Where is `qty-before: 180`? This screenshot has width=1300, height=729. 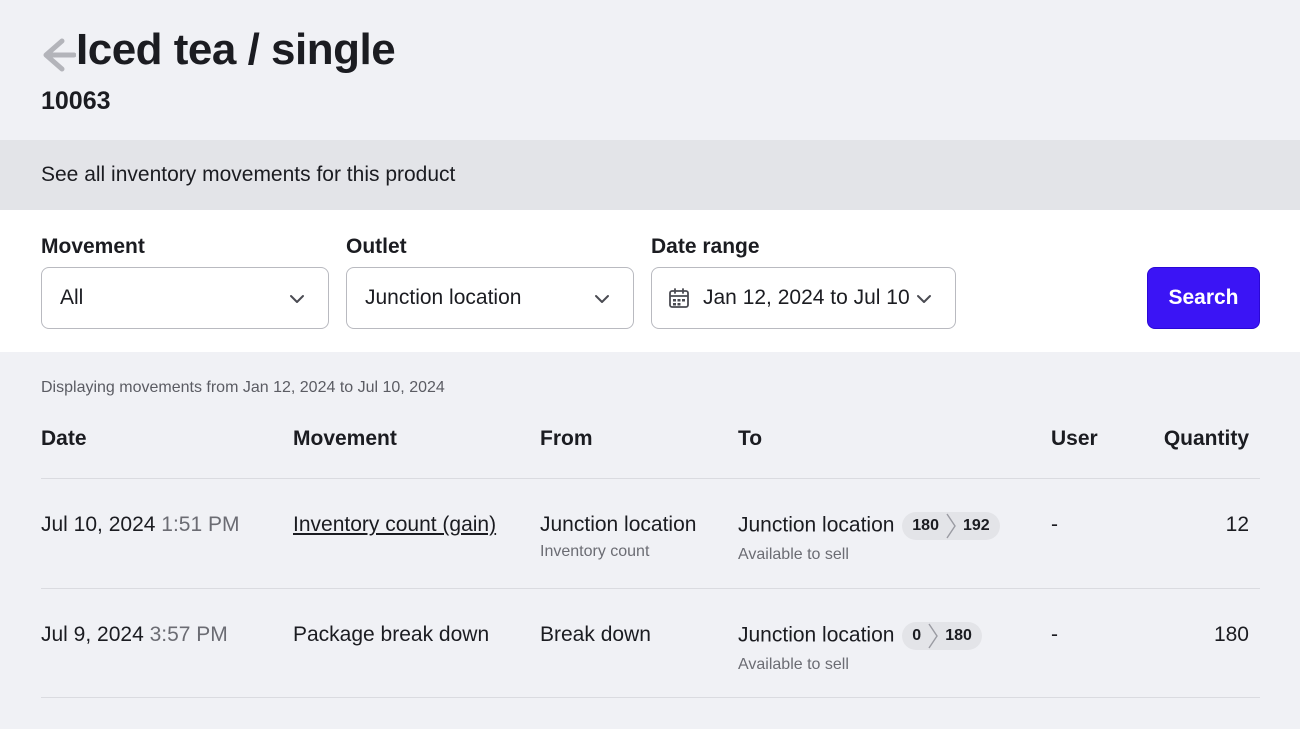
qty-before: 180 is located at coordinates (925, 525).